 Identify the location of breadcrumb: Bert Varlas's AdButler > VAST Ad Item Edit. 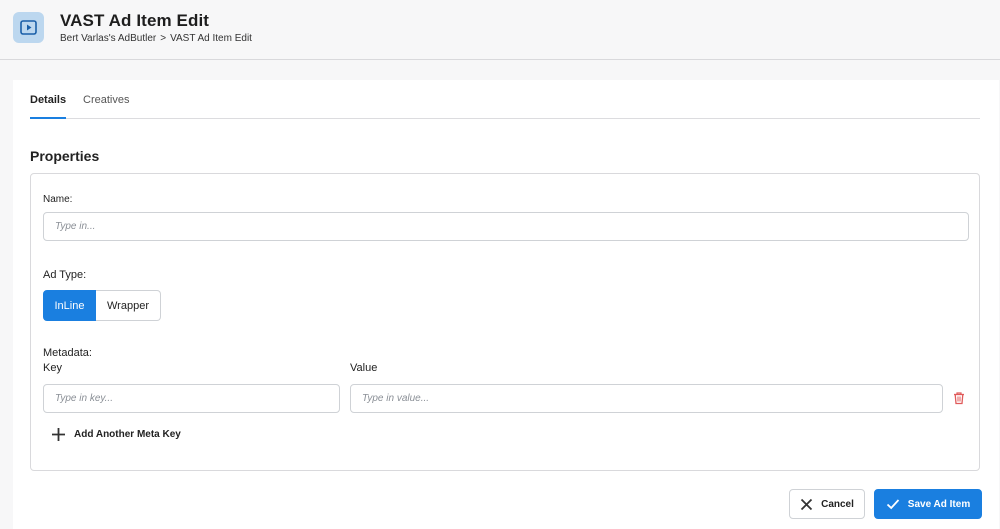
(156, 38).